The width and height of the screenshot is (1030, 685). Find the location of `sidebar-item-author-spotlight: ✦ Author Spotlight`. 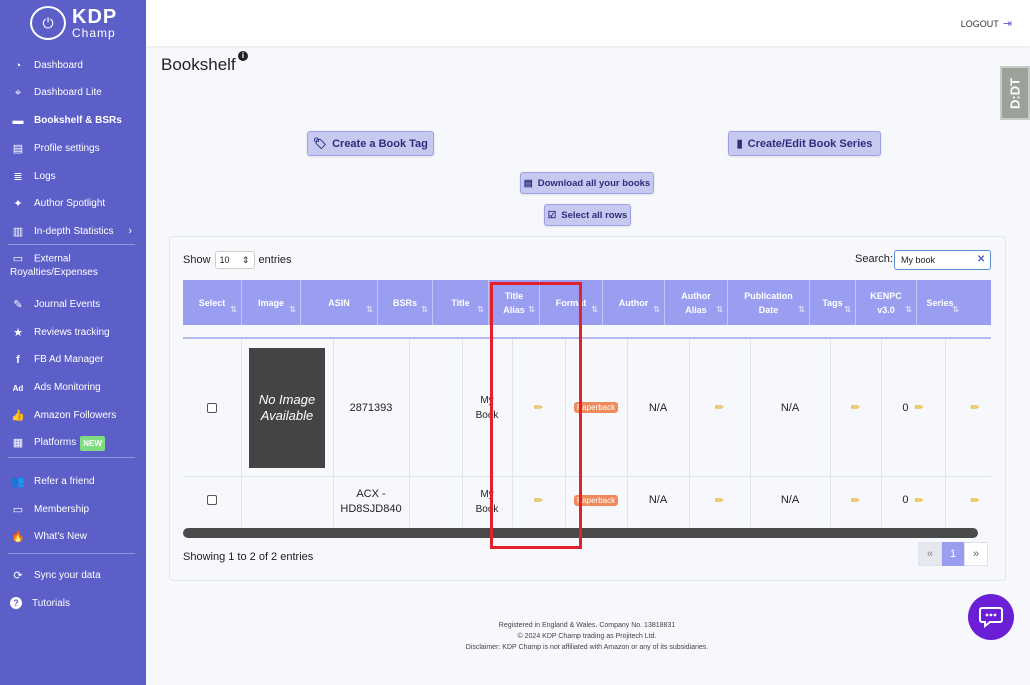

sidebar-item-author-spotlight: ✦ Author Spotlight is located at coordinates (75, 204).